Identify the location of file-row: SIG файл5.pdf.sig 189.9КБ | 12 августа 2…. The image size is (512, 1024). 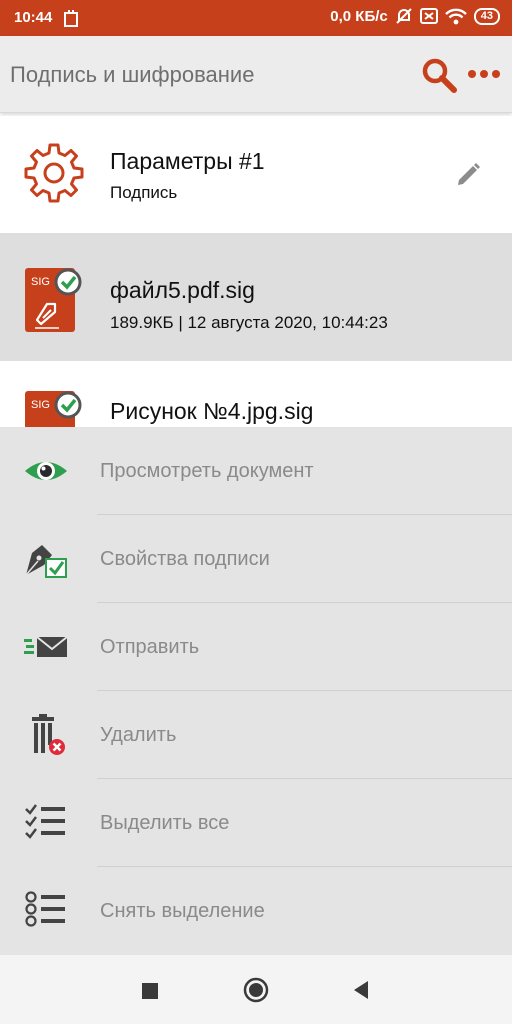
(256, 297).